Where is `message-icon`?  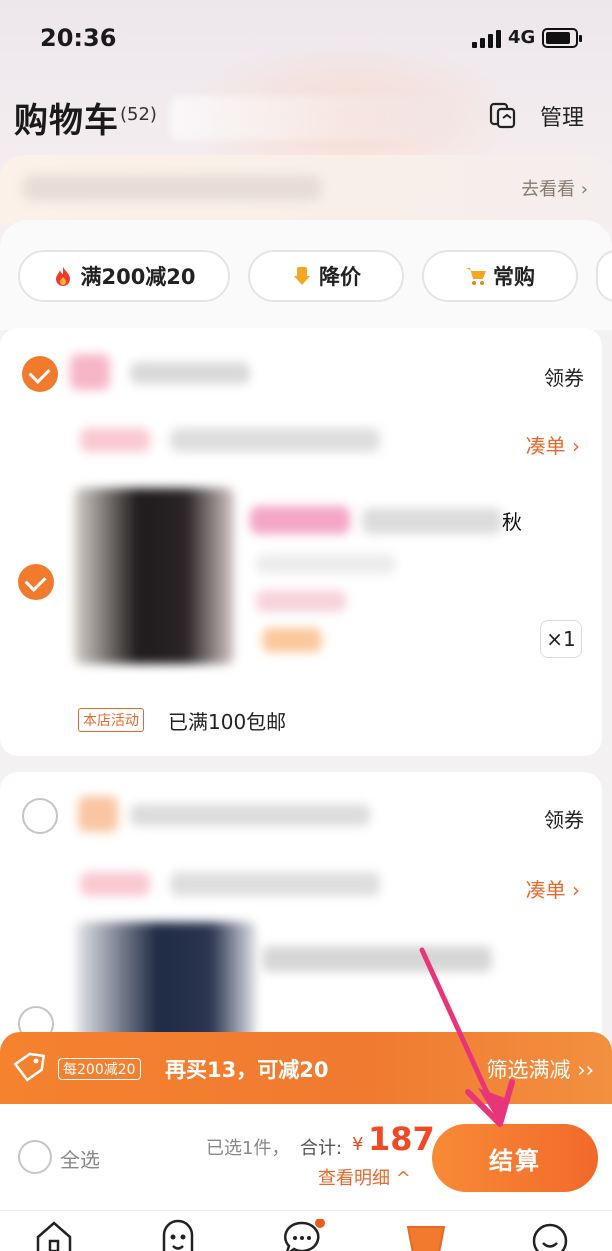
message-icon is located at coordinates (303, 1234).